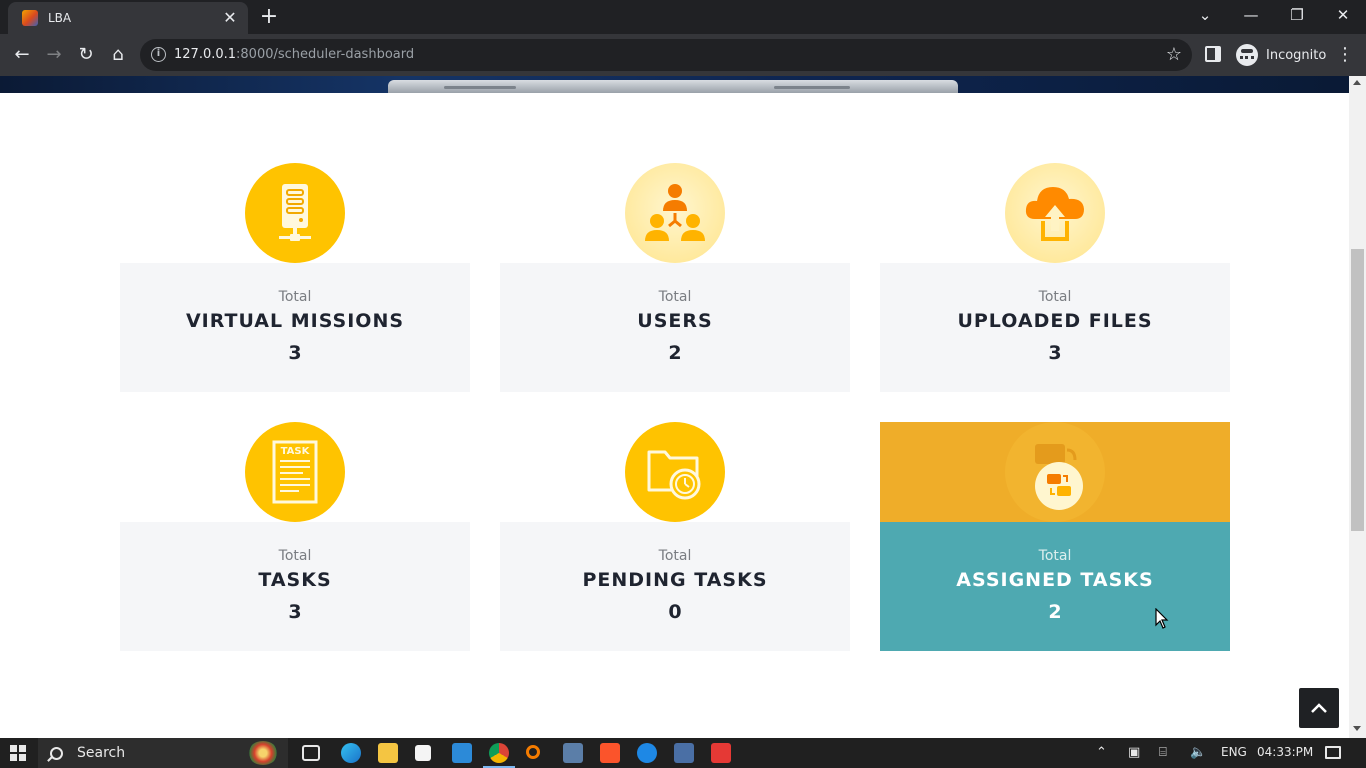 Image resolution: width=1366 pixels, height=768 pixels. What do you see at coordinates (675, 472) in the screenshot?
I see `folder-clock-icon` at bounding box center [675, 472].